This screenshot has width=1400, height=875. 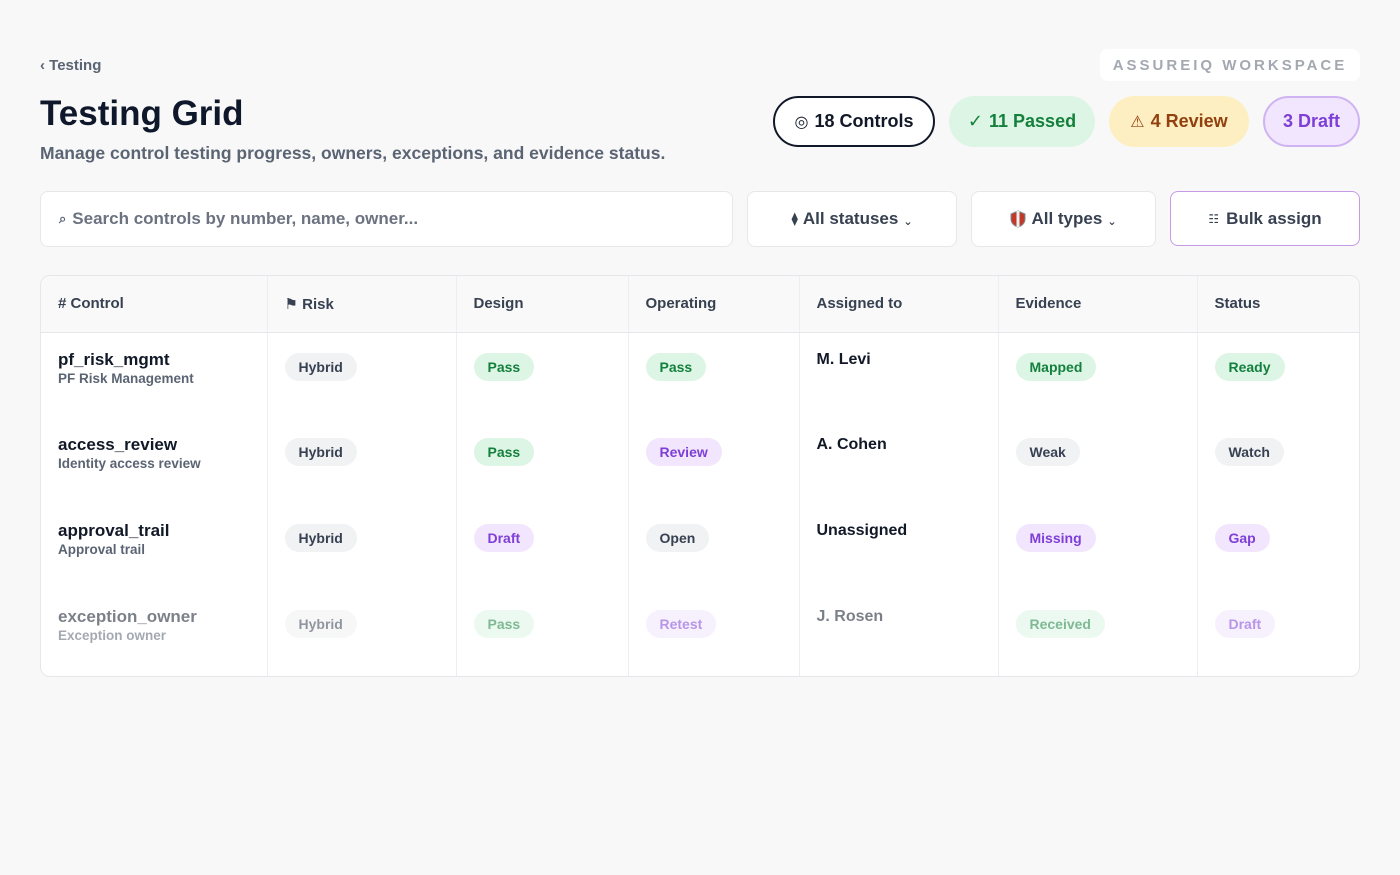 I want to click on control-cell: access_review Identity access review, so click(x=154, y=461).